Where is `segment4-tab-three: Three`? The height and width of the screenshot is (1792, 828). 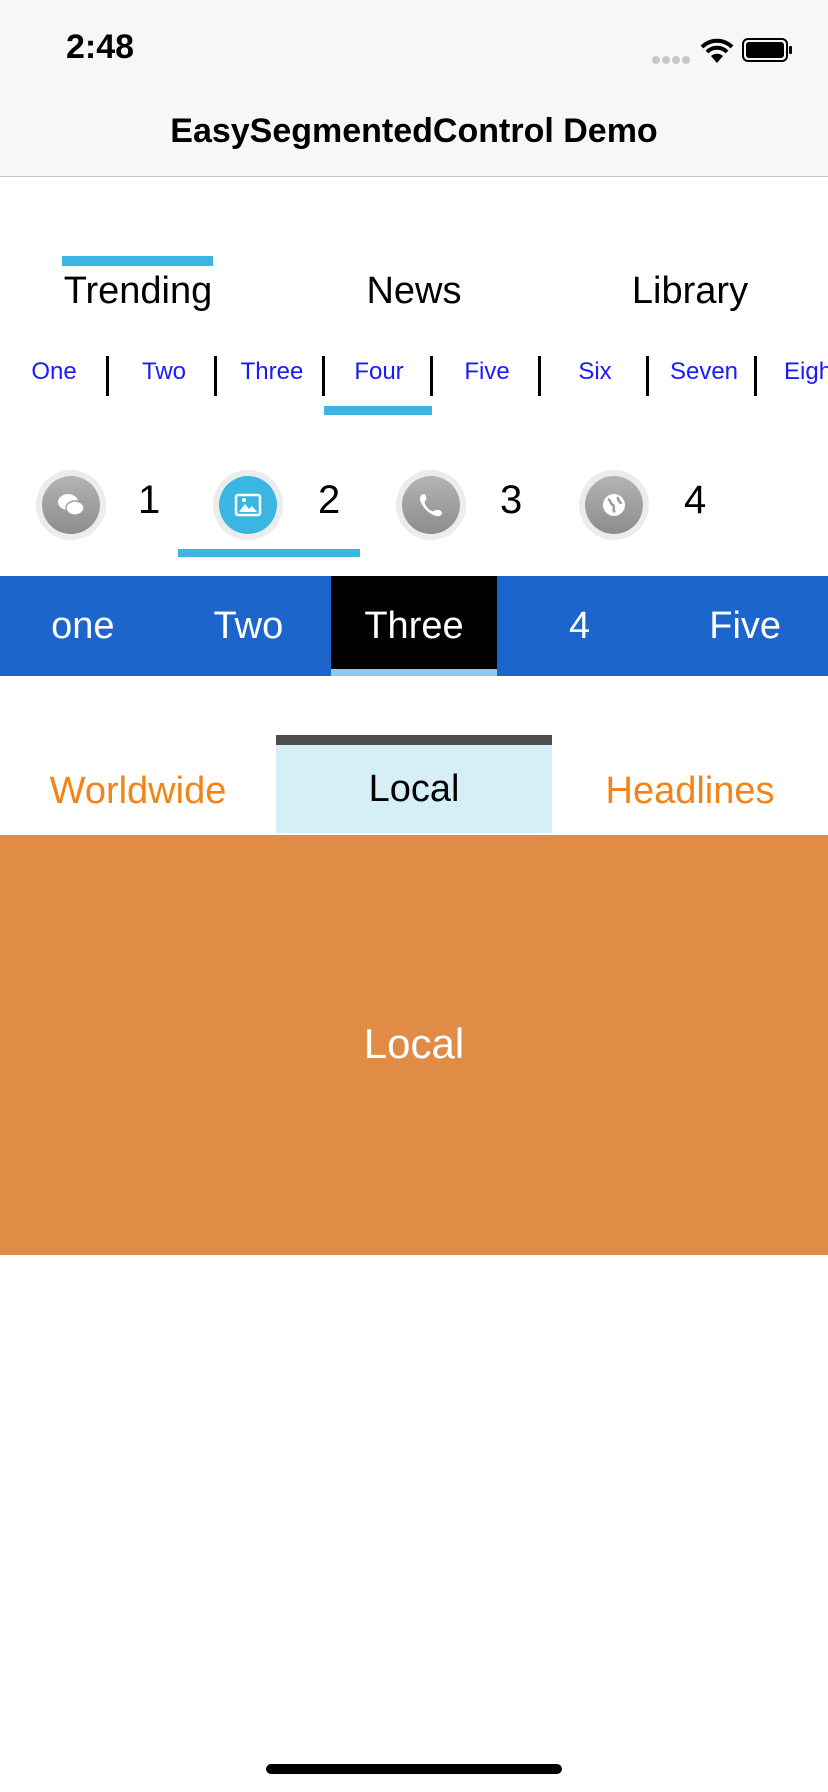
segment4-tab-three: Three is located at coordinates (414, 626).